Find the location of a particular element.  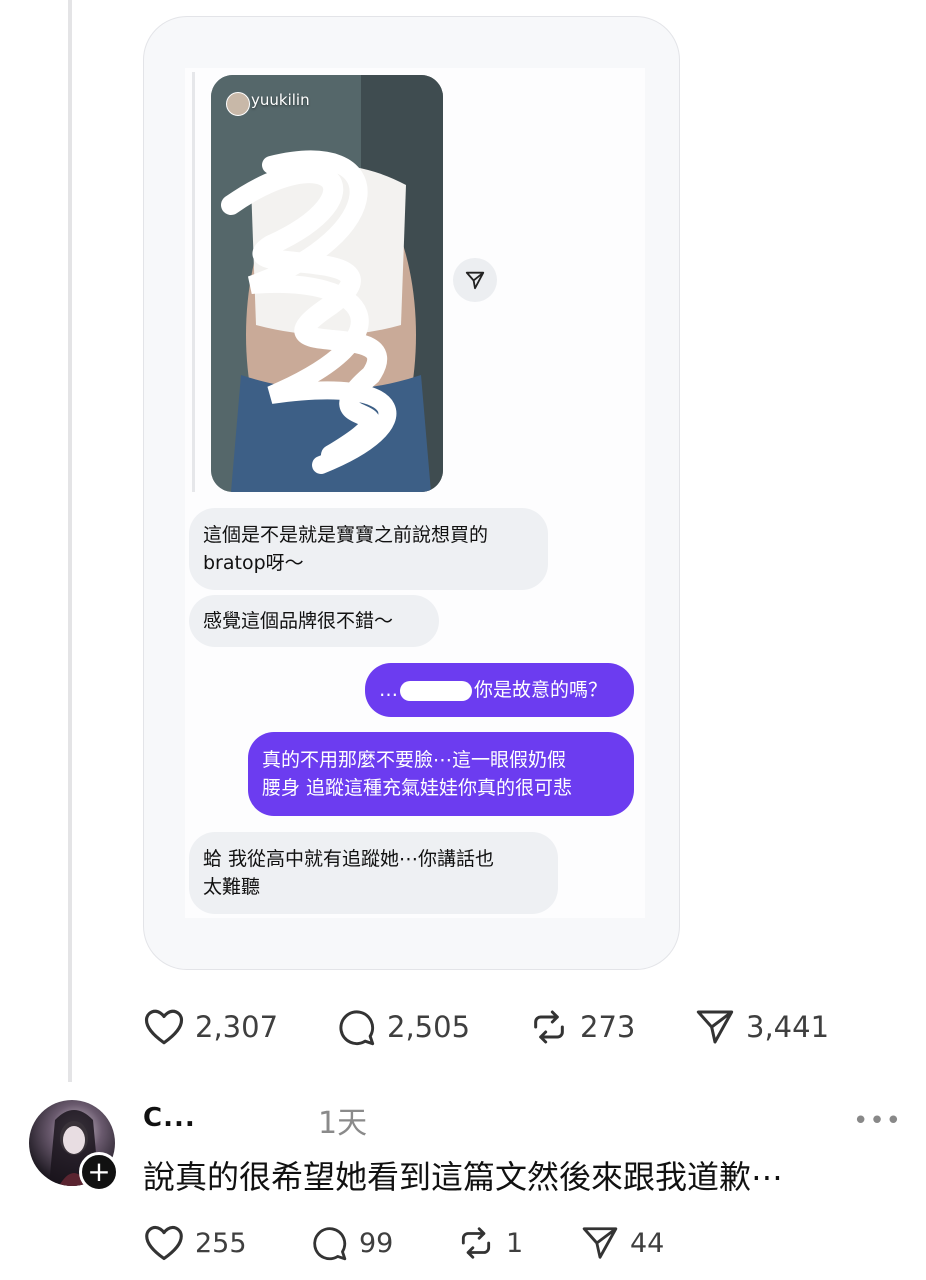

redaction-mark is located at coordinates (436, 690).